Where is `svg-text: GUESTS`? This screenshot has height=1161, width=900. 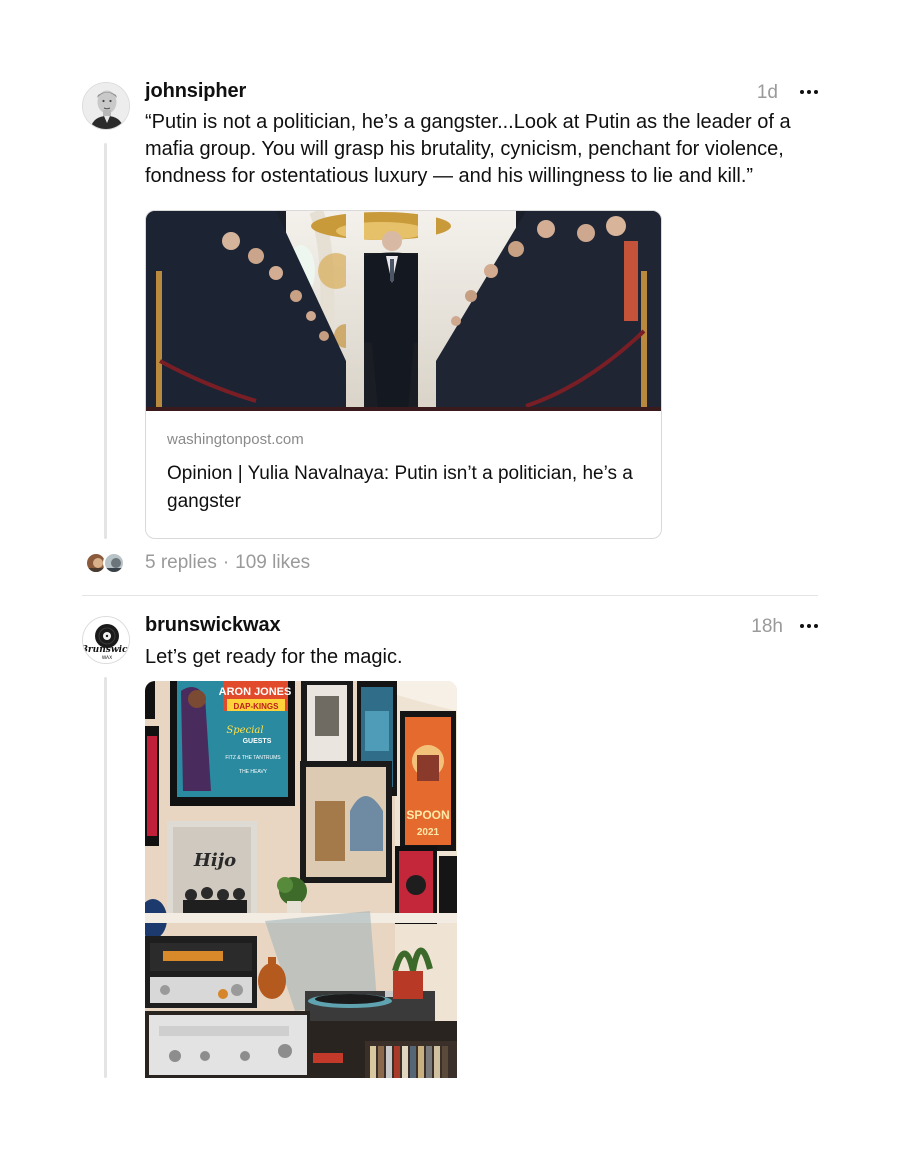 svg-text: GUESTS is located at coordinates (257, 741).